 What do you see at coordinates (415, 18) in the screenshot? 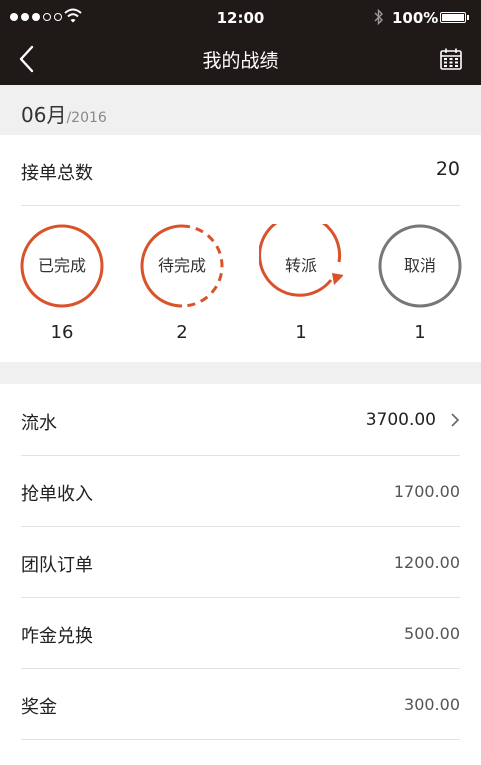
I see `battery-percentage: 100%` at bounding box center [415, 18].